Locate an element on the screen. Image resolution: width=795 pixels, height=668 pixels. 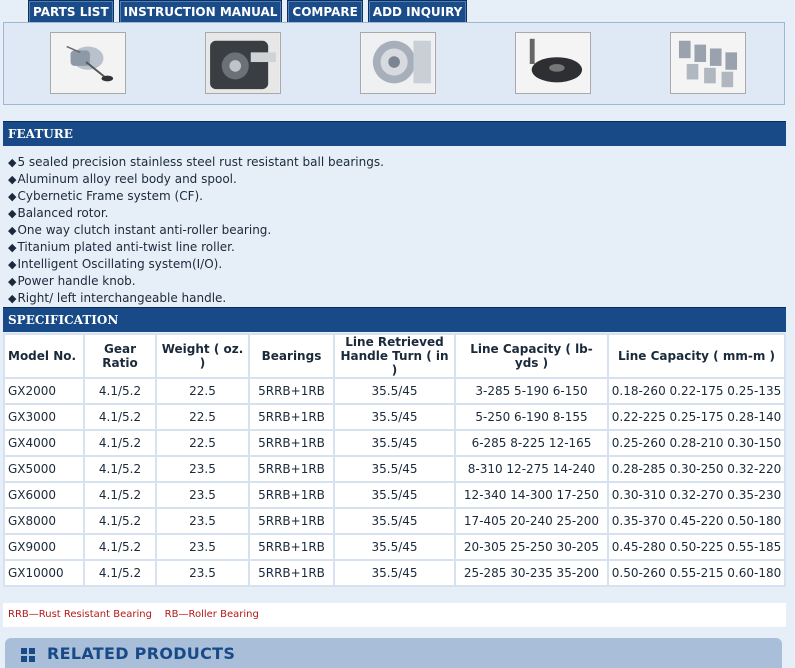
feature-item-text: Aluminum alloy reel body and spool. is located at coordinates (127, 179).